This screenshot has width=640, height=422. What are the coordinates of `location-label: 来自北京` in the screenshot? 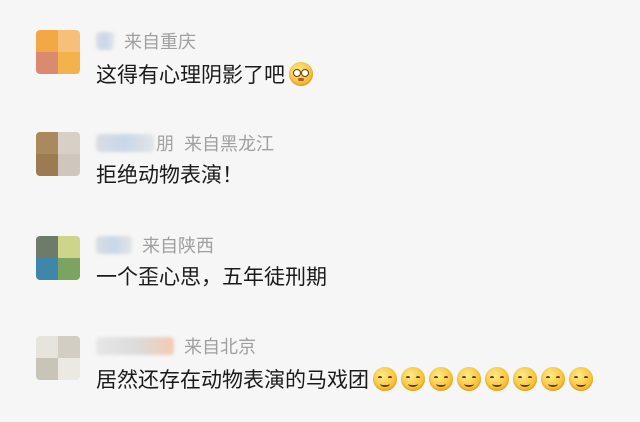 It's located at (220, 347).